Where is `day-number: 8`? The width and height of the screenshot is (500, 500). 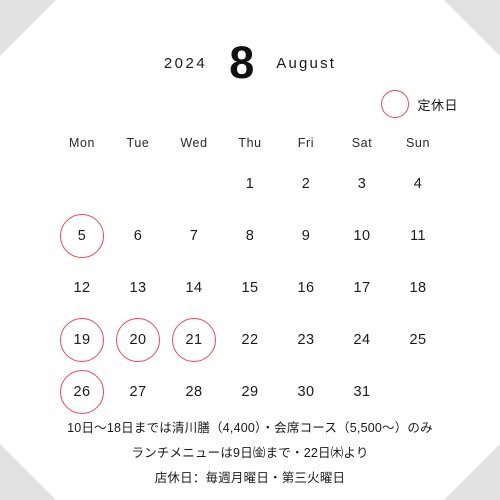
day-number: 8 is located at coordinates (250, 236).